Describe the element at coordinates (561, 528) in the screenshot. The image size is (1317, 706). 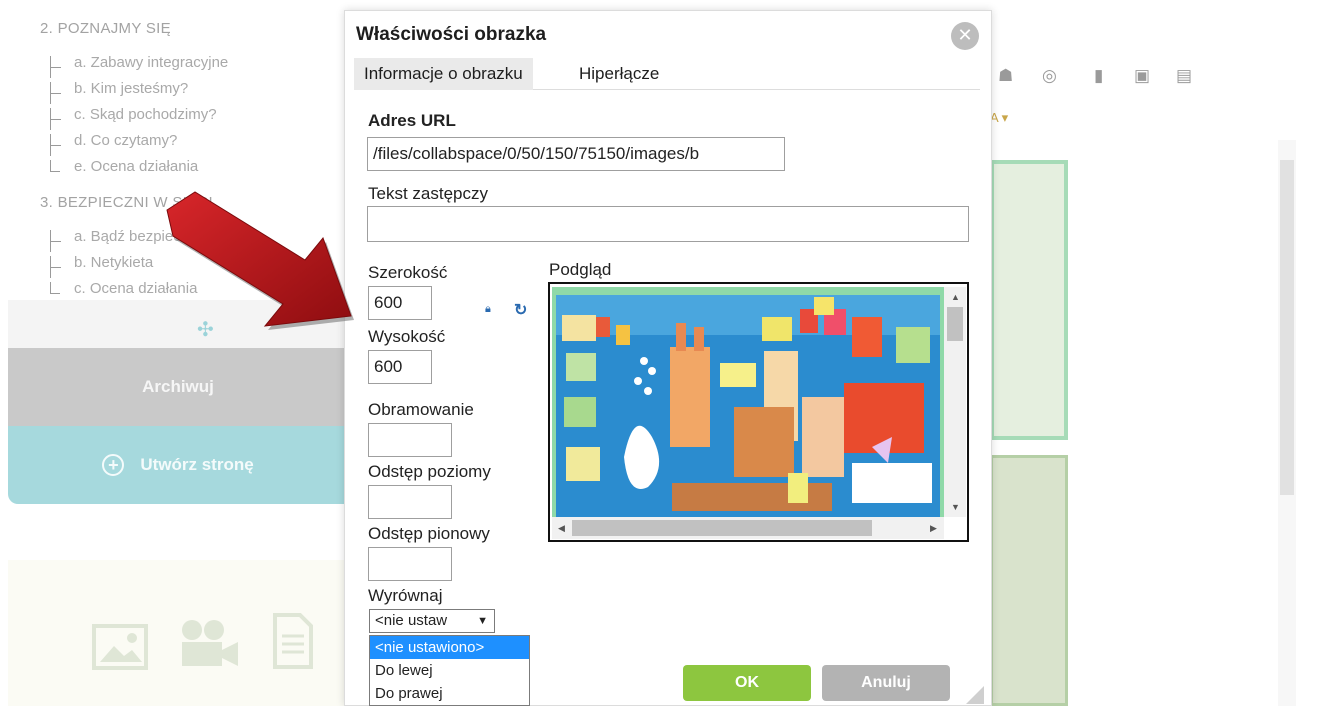
I see `scroll-left-icon: ◀` at that location.